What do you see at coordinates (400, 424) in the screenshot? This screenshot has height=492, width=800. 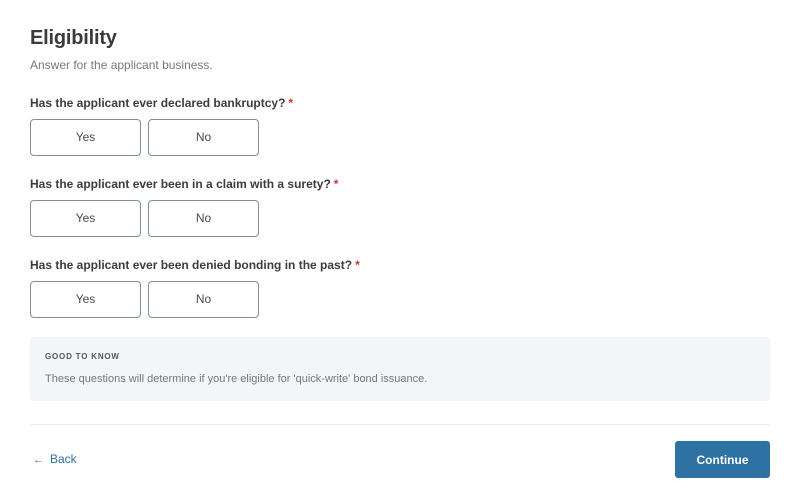 I see `footer-divider` at bounding box center [400, 424].